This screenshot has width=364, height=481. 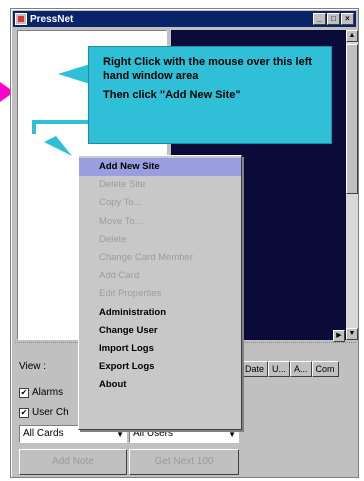 What do you see at coordinates (160, 185) in the screenshot?
I see `menu-item-delete-site: Delete Site` at bounding box center [160, 185].